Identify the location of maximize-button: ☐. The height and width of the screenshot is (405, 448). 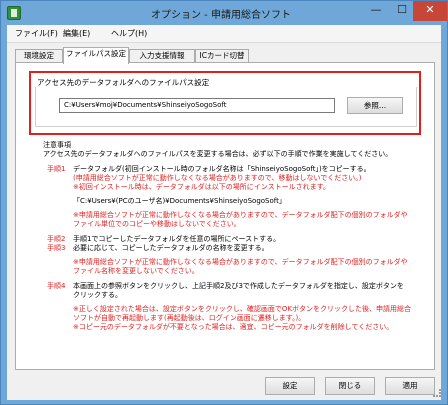
(402, 11).